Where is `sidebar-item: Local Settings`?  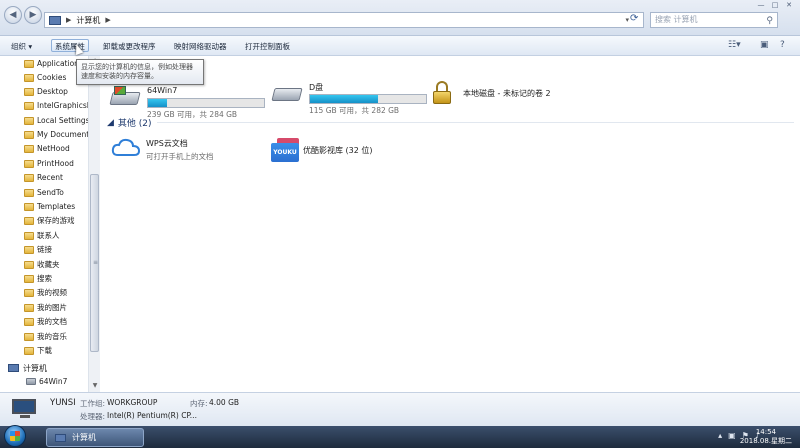
sidebar-item: Local Settings is located at coordinates (57, 120).